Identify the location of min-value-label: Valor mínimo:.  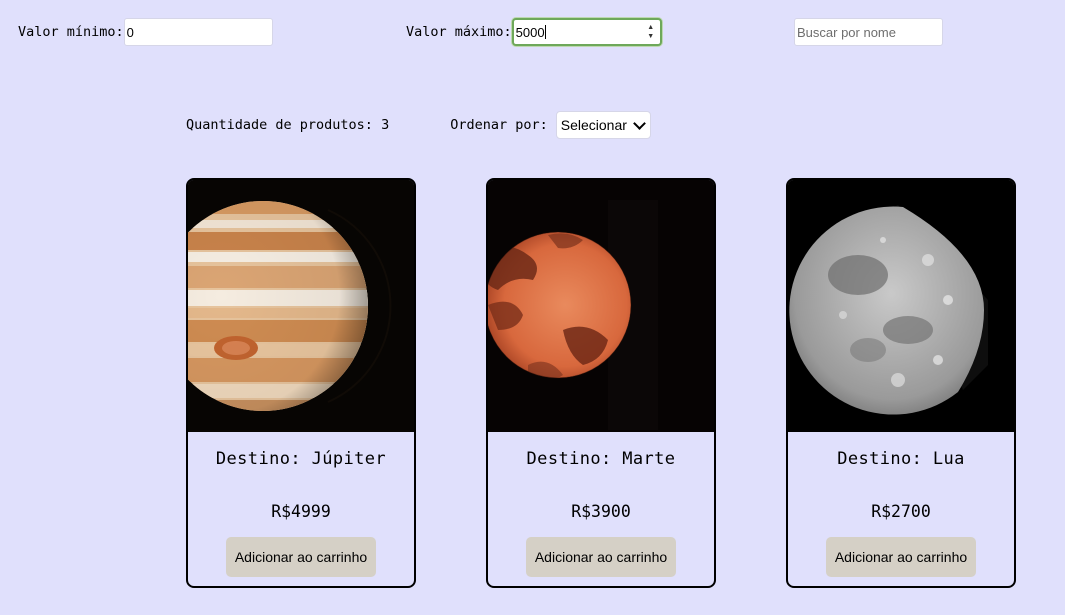
(71, 32).